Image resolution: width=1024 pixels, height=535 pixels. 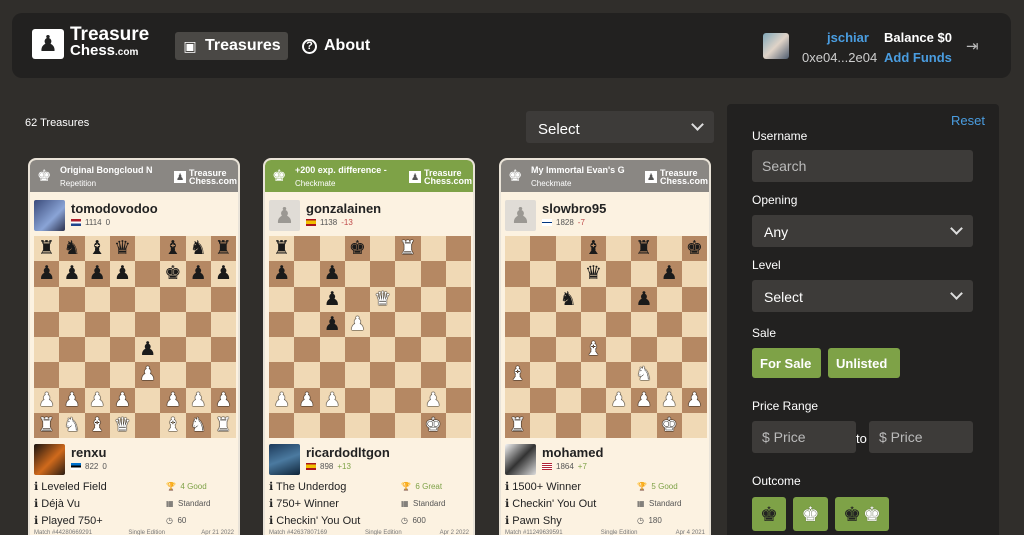 What do you see at coordinates (862, 296) in the screenshot?
I see `level-select: Select` at bounding box center [862, 296].